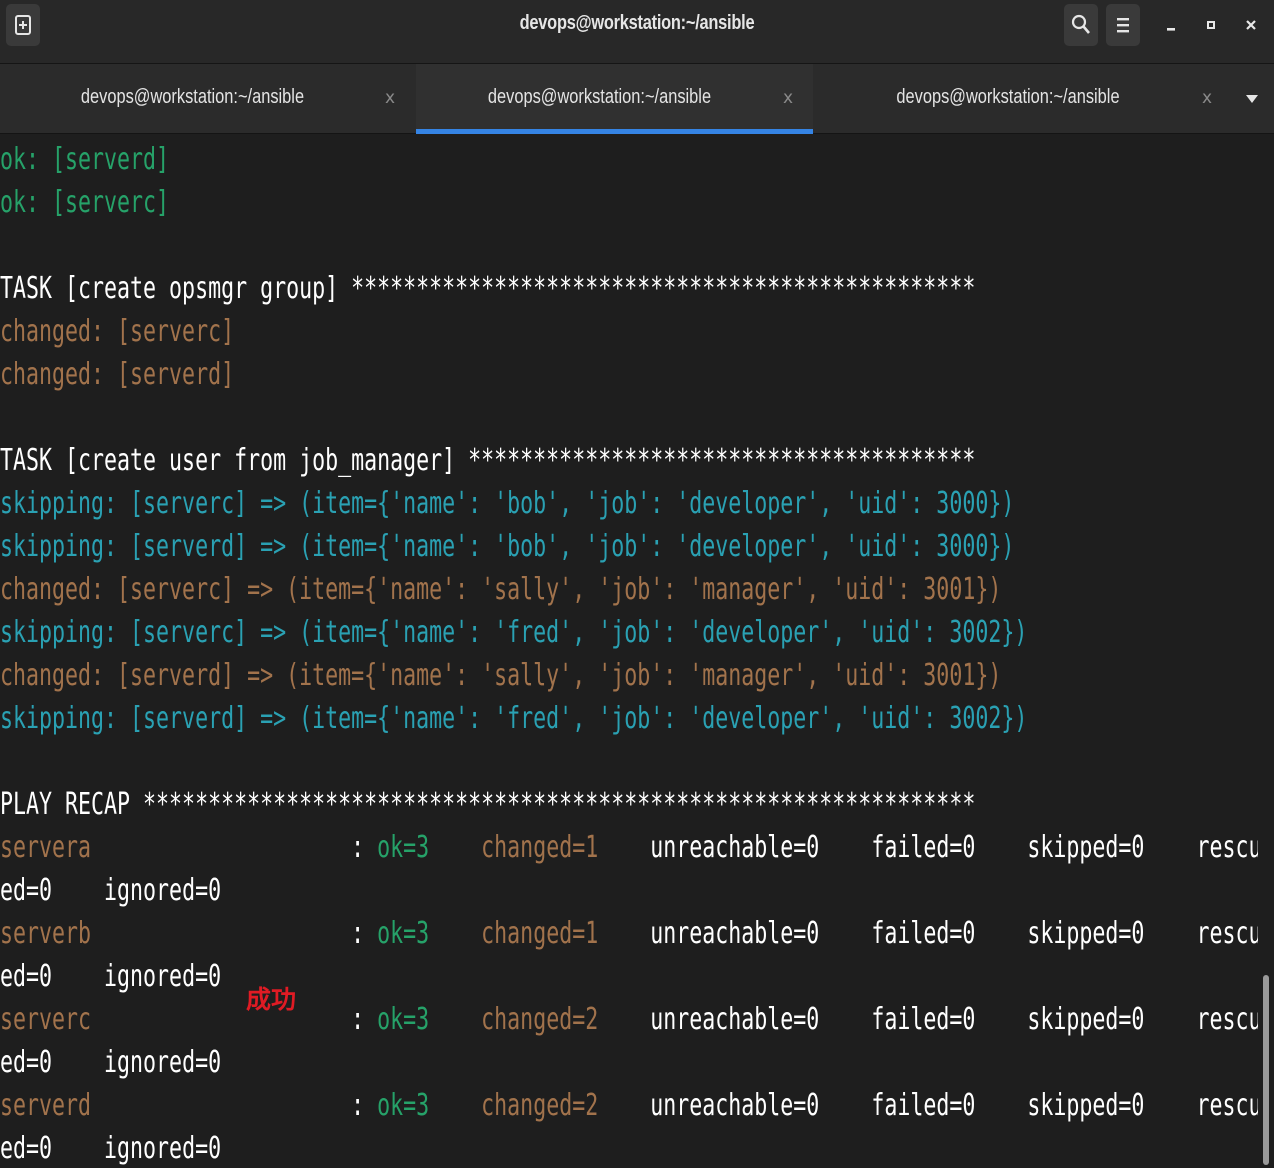 The height and width of the screenshot is (1168, 1274). I want to click on maximize-icon, so click(1211, 25).